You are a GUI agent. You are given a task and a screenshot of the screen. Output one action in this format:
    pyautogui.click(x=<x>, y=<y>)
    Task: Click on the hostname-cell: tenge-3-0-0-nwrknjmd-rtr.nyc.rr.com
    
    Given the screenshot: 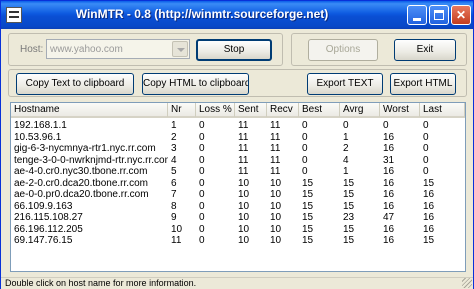 What is the action you would take?
    pyautogui.click(x=91, y=160)
    